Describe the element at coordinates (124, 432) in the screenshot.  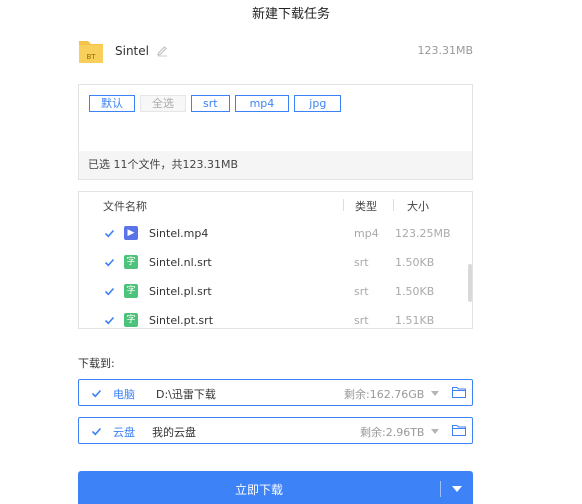
I see `destination-name: 云盘` at that location.